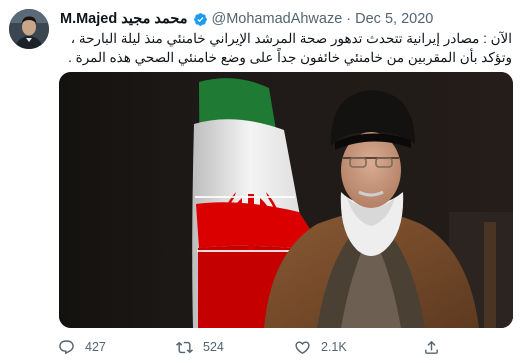 This screenshot has width=522, height=363. I want to click on author-handle: @MohamadAhwaze, so click(277, 19).